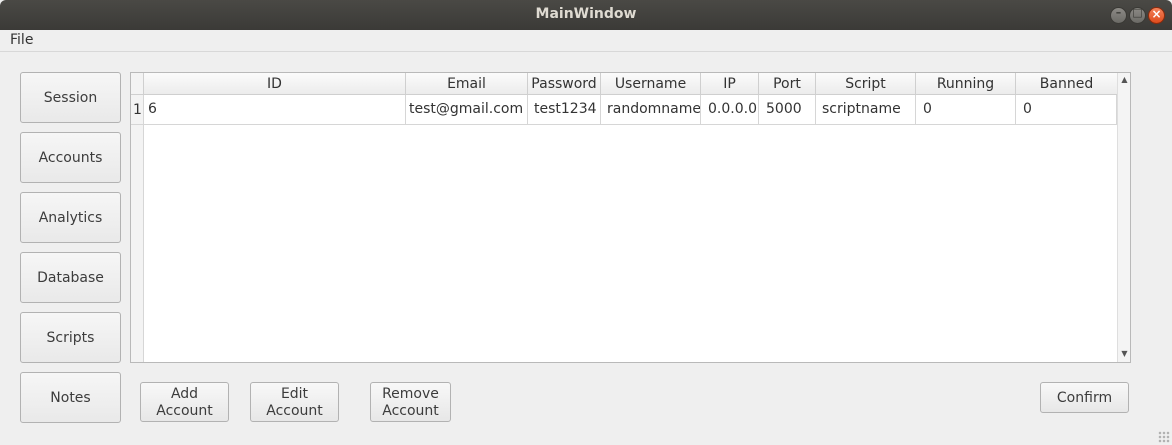 The height and width of the screenshot is (445, 1172). I want to click on cell-running: 0, so click(966, 110).